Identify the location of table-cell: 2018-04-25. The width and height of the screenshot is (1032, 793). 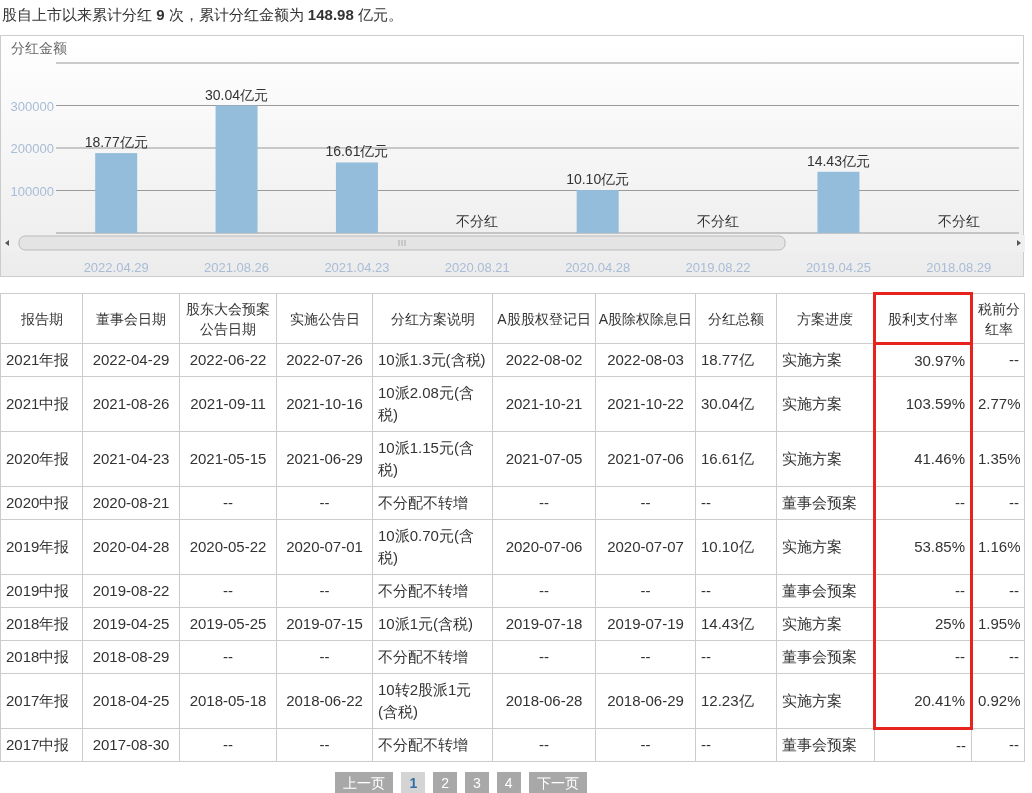
(131, 701).